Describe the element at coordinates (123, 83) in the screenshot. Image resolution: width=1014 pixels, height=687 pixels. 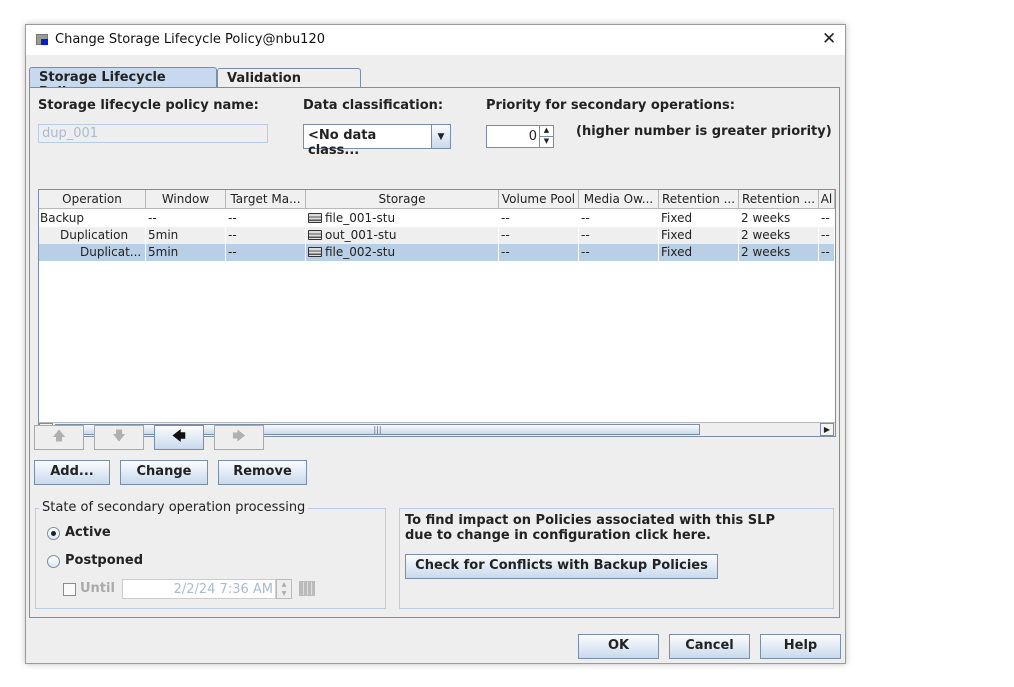
I see `tab-storage-lifecycle-policy: Storage Lifecycle Policy` at that location.